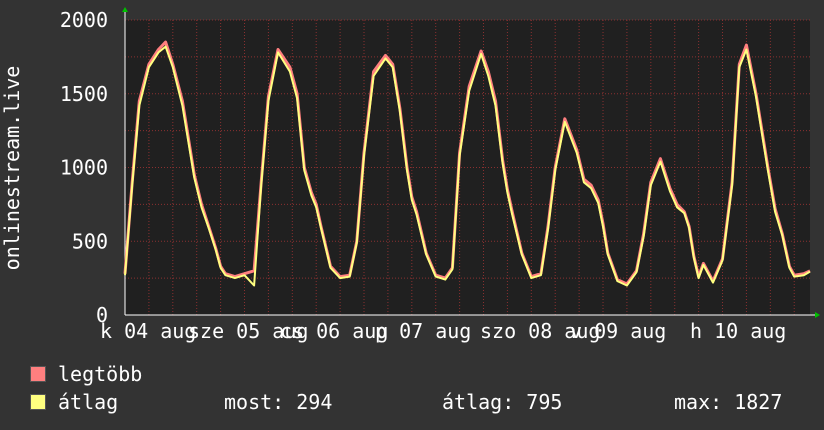 This screenshot has height=430, width=824. Describe the element at coordinates (38, 374) in the screenshot. I see `legend-swatch-max` at that location.